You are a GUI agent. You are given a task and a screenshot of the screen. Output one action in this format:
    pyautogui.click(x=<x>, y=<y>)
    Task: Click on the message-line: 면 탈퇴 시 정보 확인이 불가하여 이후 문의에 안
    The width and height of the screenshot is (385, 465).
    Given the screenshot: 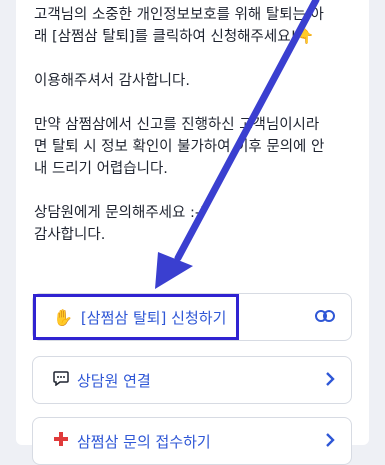 What is the action you would take?
    pyautogui.click(x=179, y=147)
    